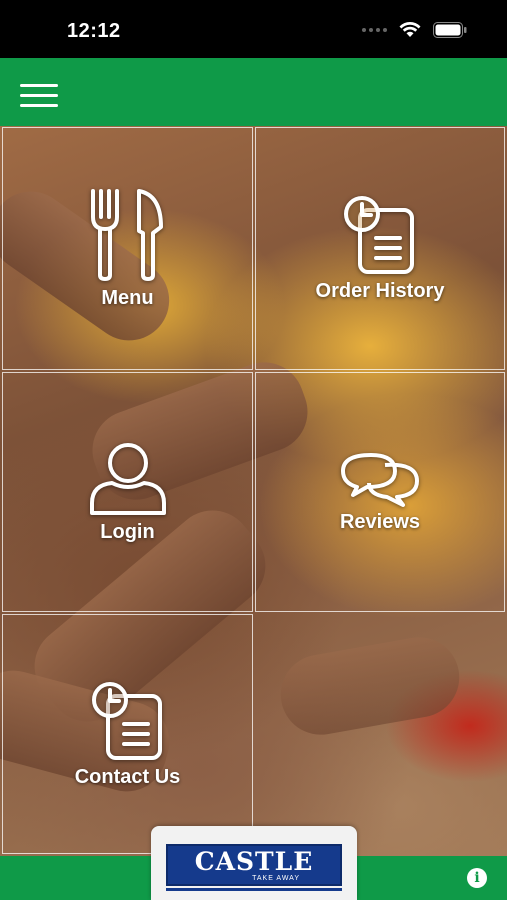 The width and height of the screenshot is (507, 900). I want to click on status-icons, so click(414, 30).